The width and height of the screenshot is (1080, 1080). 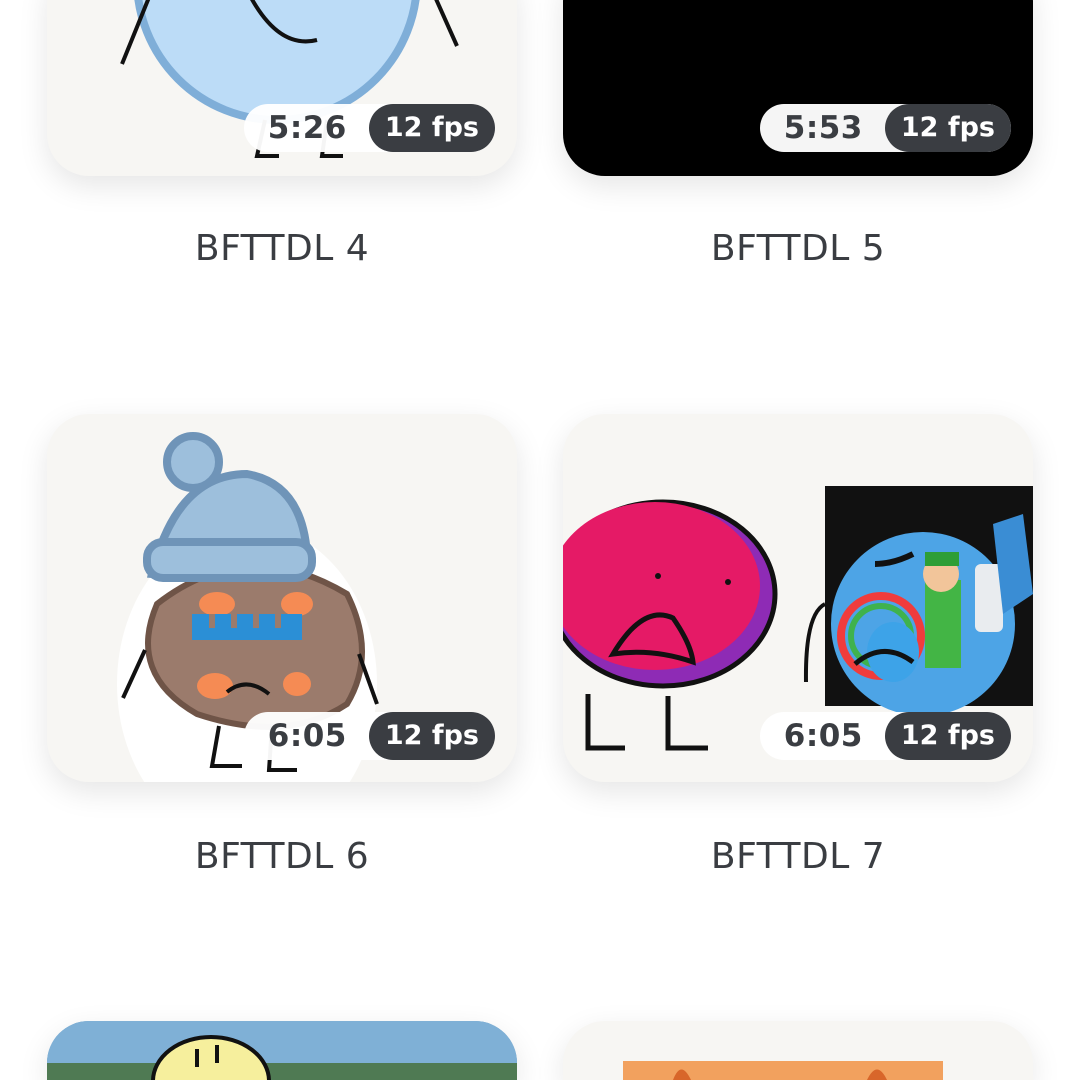 I want to click on video-title: BFTTDL 5, so click(x=798, y=248).